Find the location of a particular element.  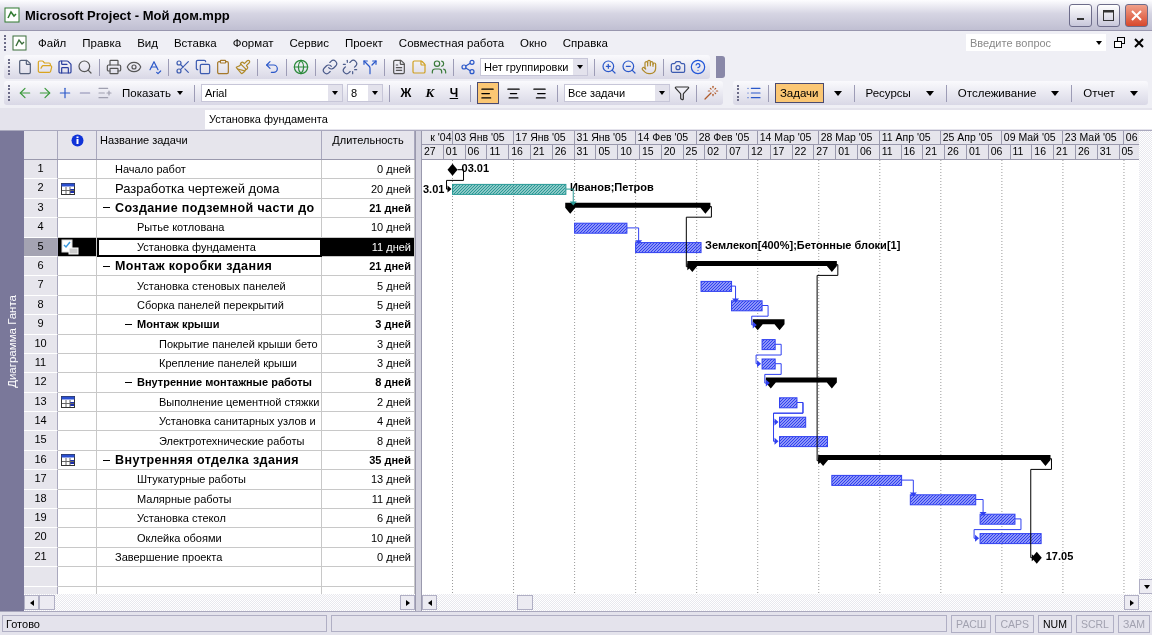

task-name-cell: Электротехнические работы is located at coordinates (209, 441).